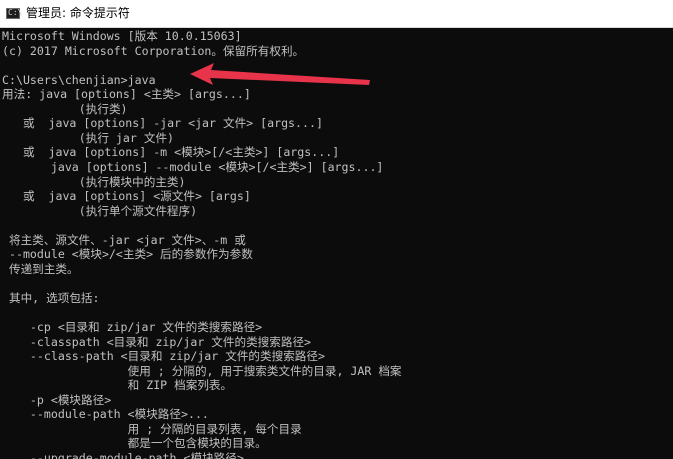  Describe the element at coordinates (157, 341) in the screenshot. I see `console-line: -classpath <目录和 zip/jar 文件的类搜索路径>` at that location.